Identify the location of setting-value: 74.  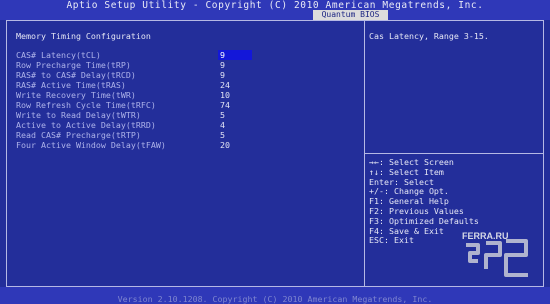
(225, 105).